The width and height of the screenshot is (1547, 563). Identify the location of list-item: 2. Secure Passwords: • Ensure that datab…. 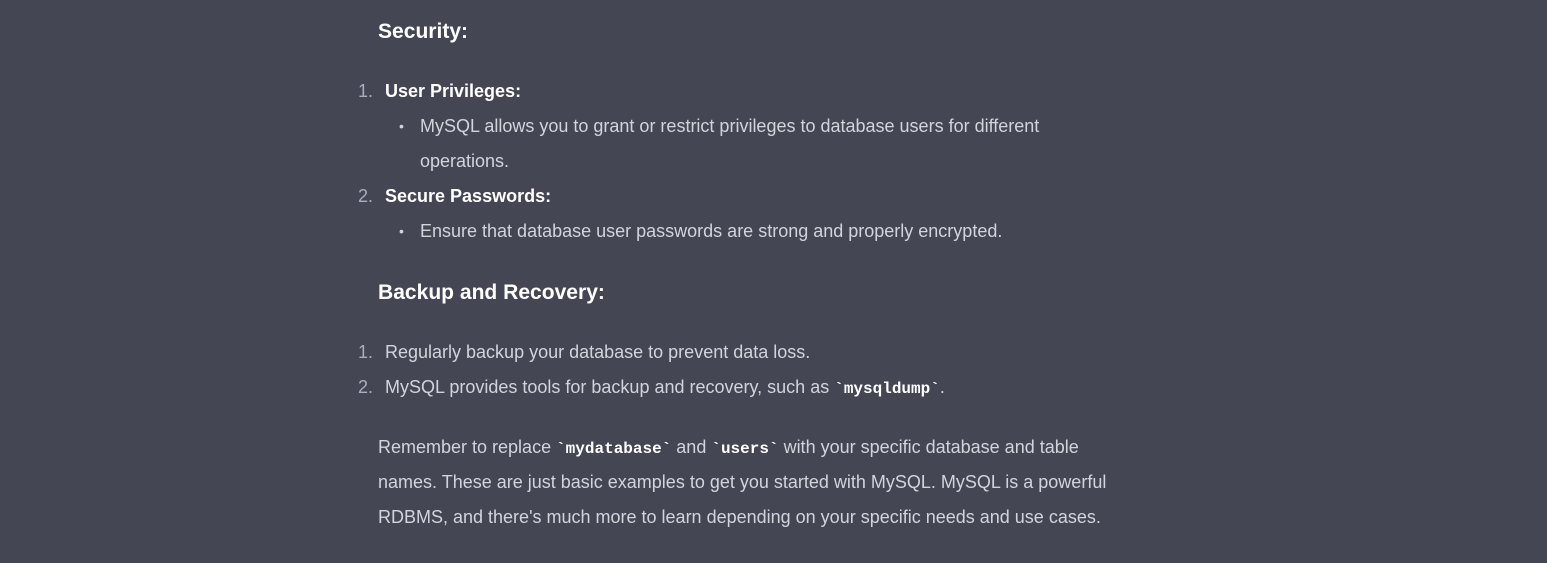
(768, 214).